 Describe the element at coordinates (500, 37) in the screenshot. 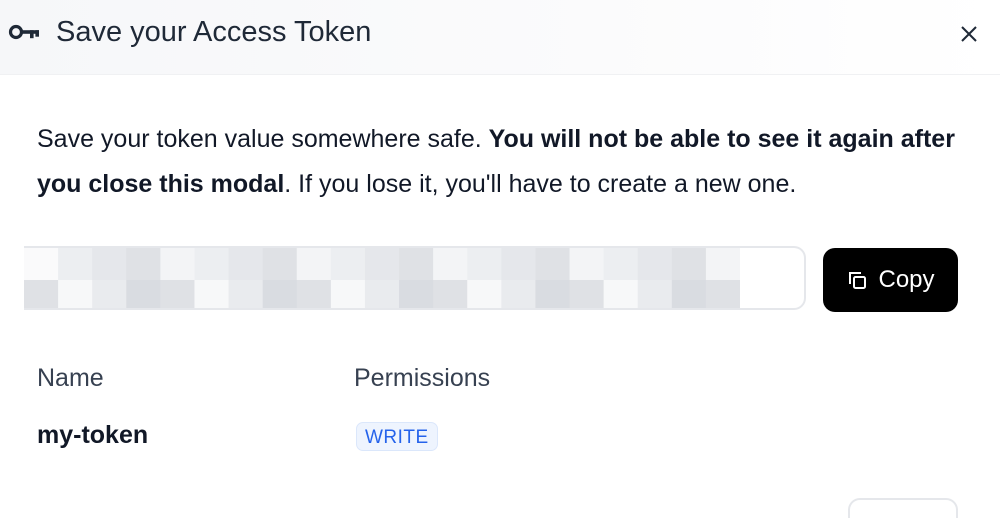

I see `modal-header: Save your Access Token` at that location.